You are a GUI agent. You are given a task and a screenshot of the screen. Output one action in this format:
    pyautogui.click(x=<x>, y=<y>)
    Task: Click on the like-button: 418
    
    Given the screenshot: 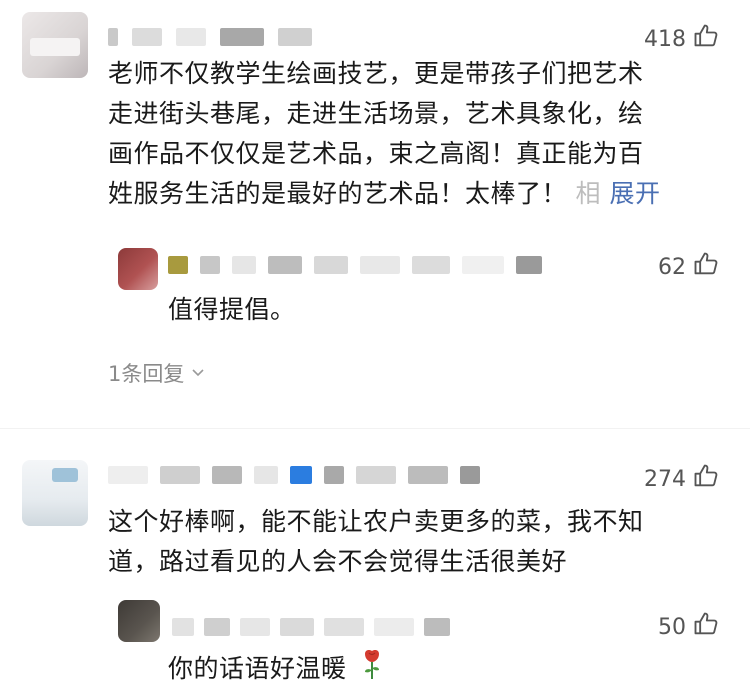 What is the action you would take?
    pyautogui.click(x=682, y=39)
    